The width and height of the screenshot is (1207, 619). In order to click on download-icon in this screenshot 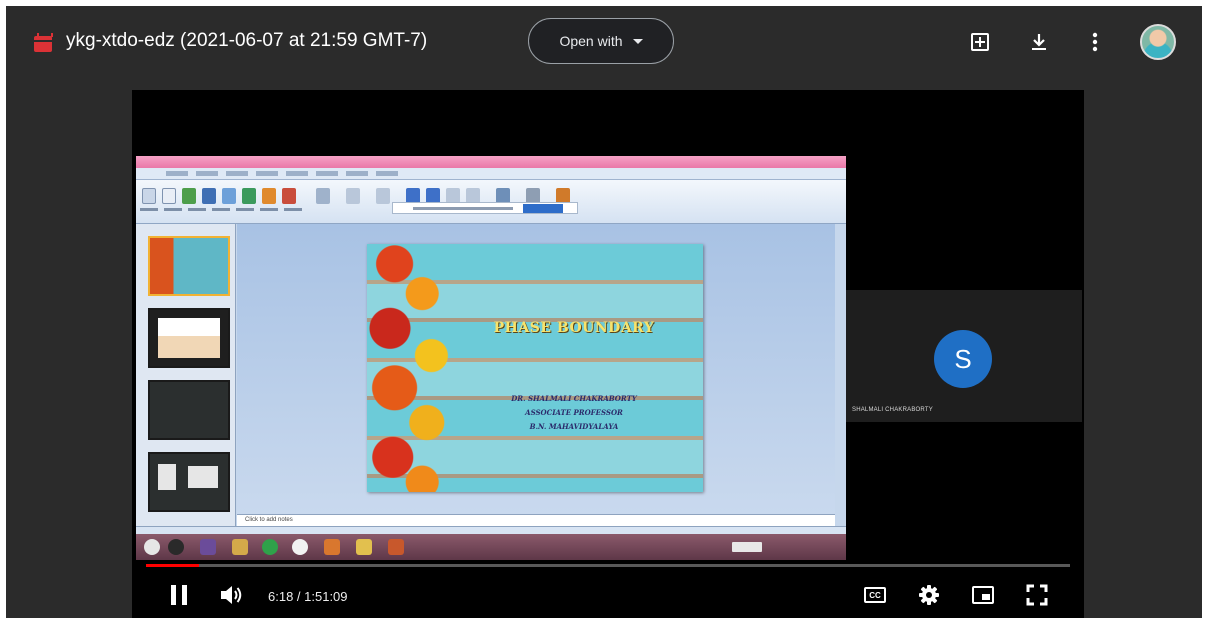, I will do `click(1039, 42)`.